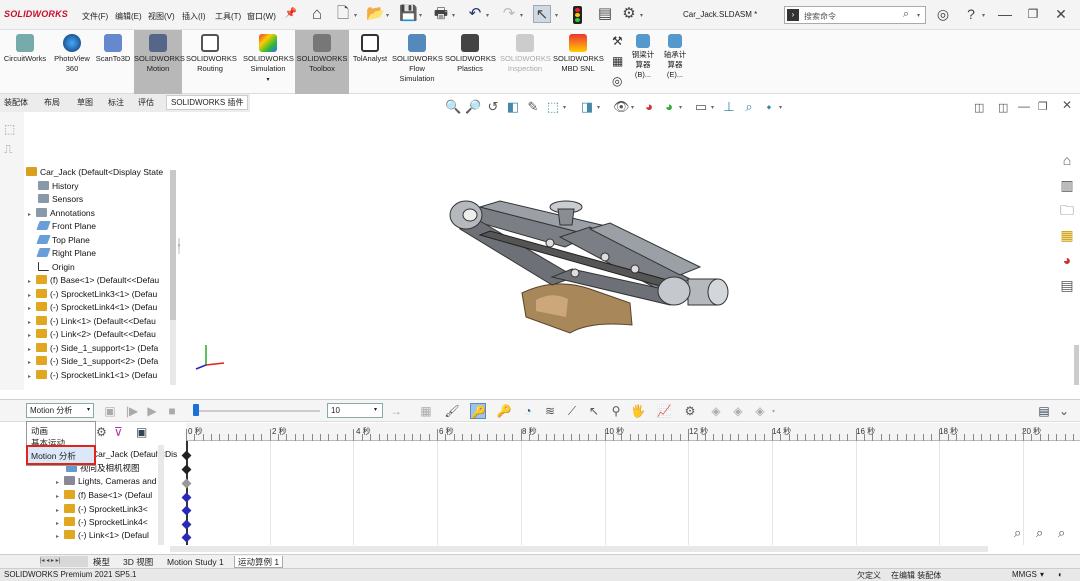 The image size is (1080, 581). I want to click on toolbox-sub-icon-3: ◎, so click(617, 81).